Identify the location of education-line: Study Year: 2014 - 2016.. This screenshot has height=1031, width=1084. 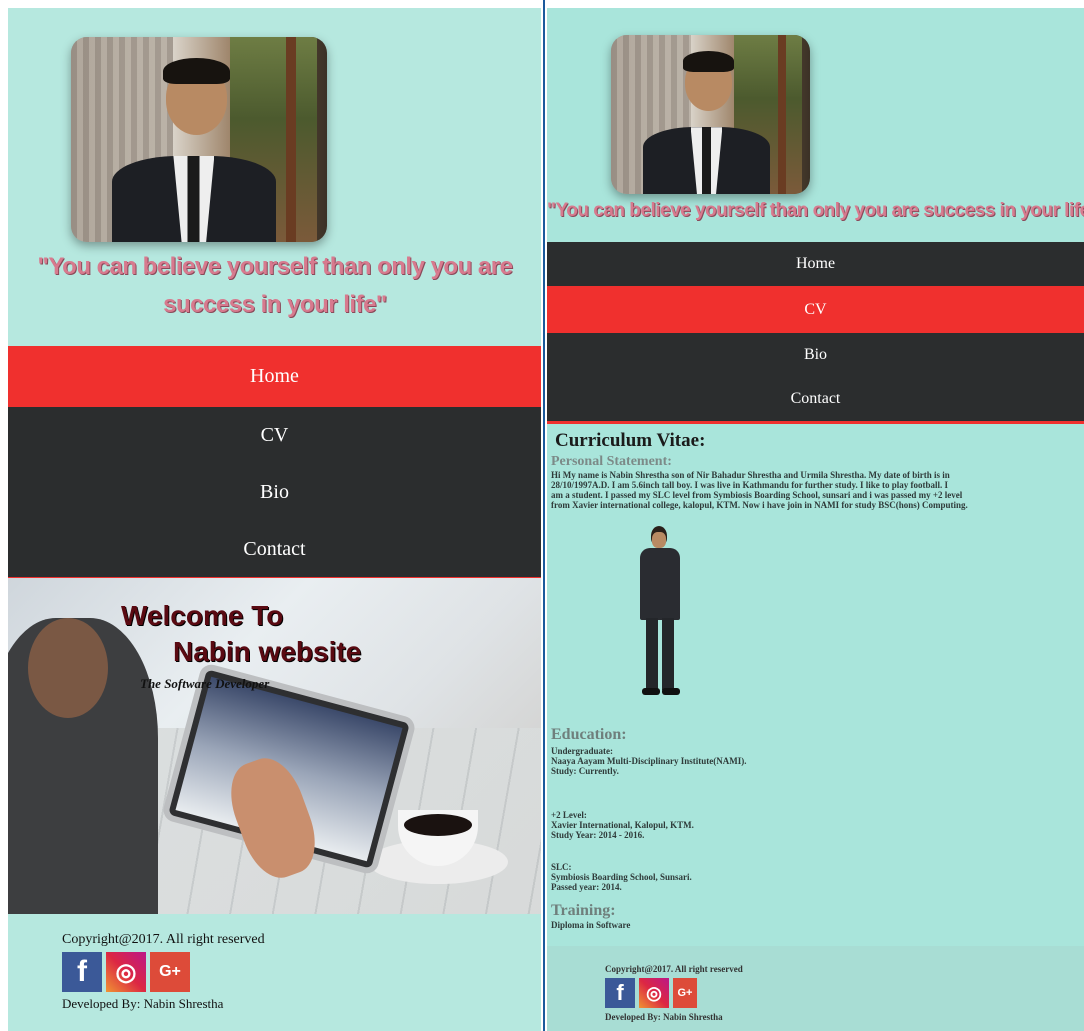
(598, 835).